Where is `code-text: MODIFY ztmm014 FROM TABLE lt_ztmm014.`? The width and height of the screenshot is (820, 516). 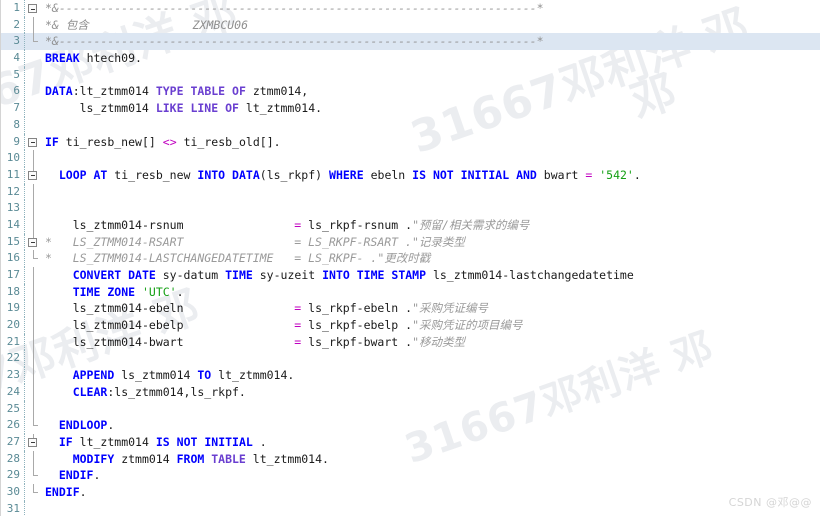
code-text: MODIFY ztmm014 FROM TABLE lt_ztmm014. is located at coordinates (431, 459).